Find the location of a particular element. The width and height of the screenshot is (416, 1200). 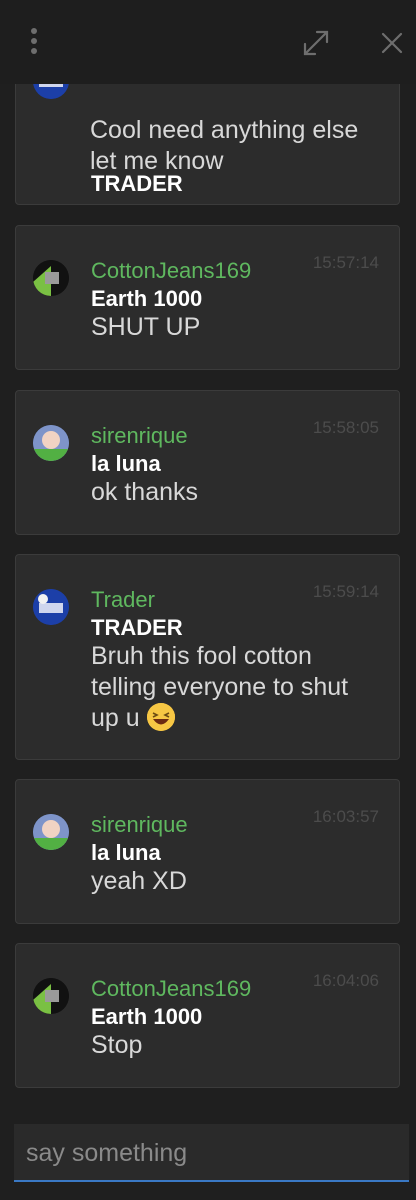

message-composer is located at coordinates (211, 1153).